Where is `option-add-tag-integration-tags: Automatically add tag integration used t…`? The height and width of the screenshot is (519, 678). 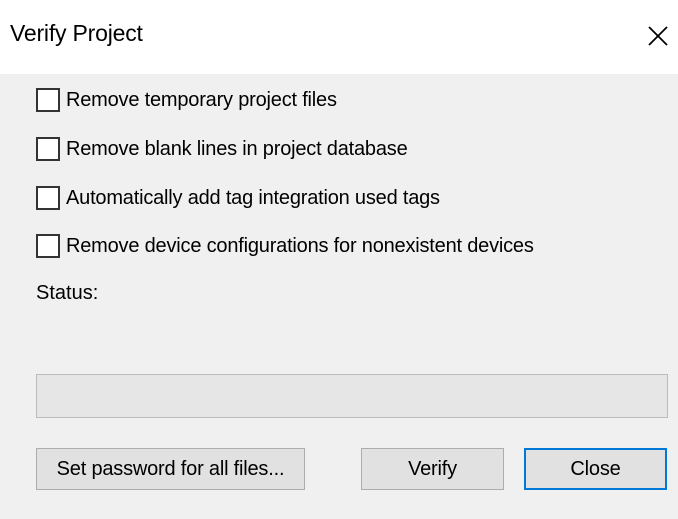 option-add-tag-integration-tags: Automatically add tag integration used t… is located at coordinates (238, 198).